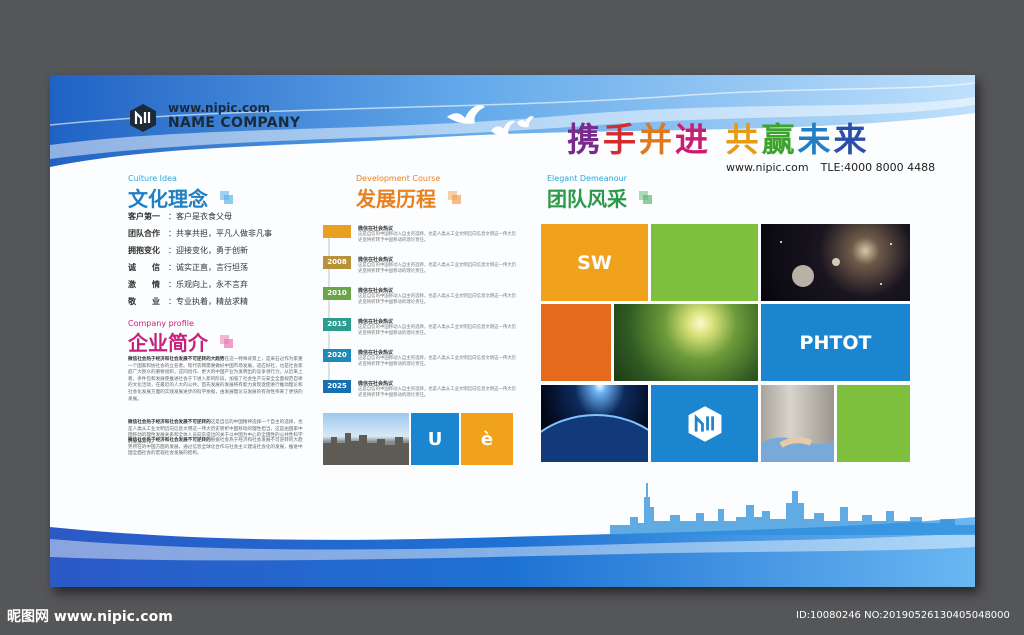 Image resolution: width=1024 pixels, height=635 pixels. Describe the element at coordinates (396, 199) in the screenshot. I see `development-zh-title: 发展历程` at that location.